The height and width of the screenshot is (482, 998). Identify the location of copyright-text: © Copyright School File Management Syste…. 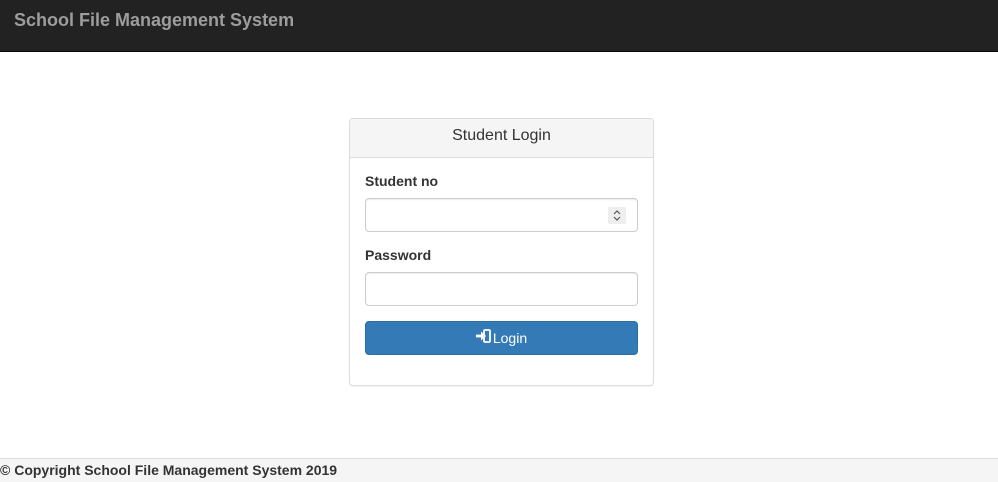
(169, 470).